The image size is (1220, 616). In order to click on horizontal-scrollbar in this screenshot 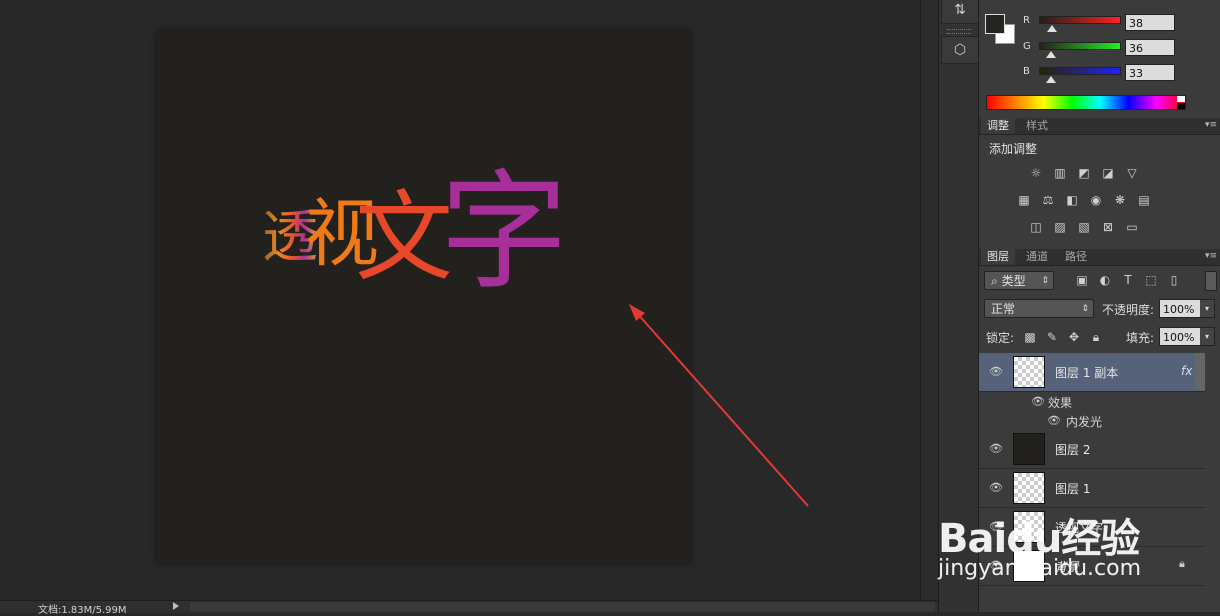, I will do `click(562, 606)`.